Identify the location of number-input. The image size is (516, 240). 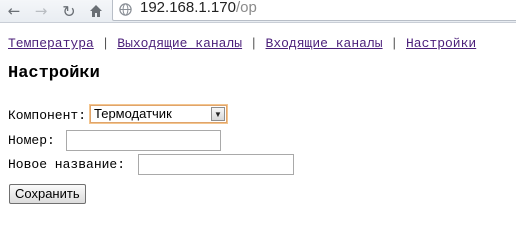
(143, 140).